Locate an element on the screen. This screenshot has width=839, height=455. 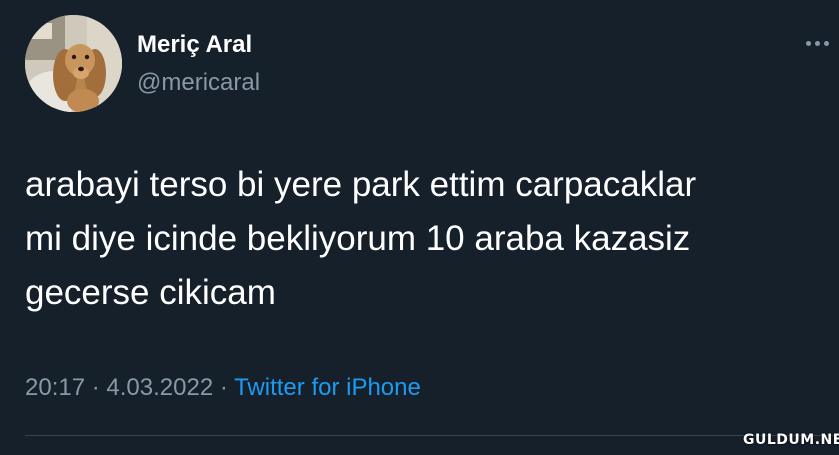
more-options-icon is located at coordinates (822, 43).